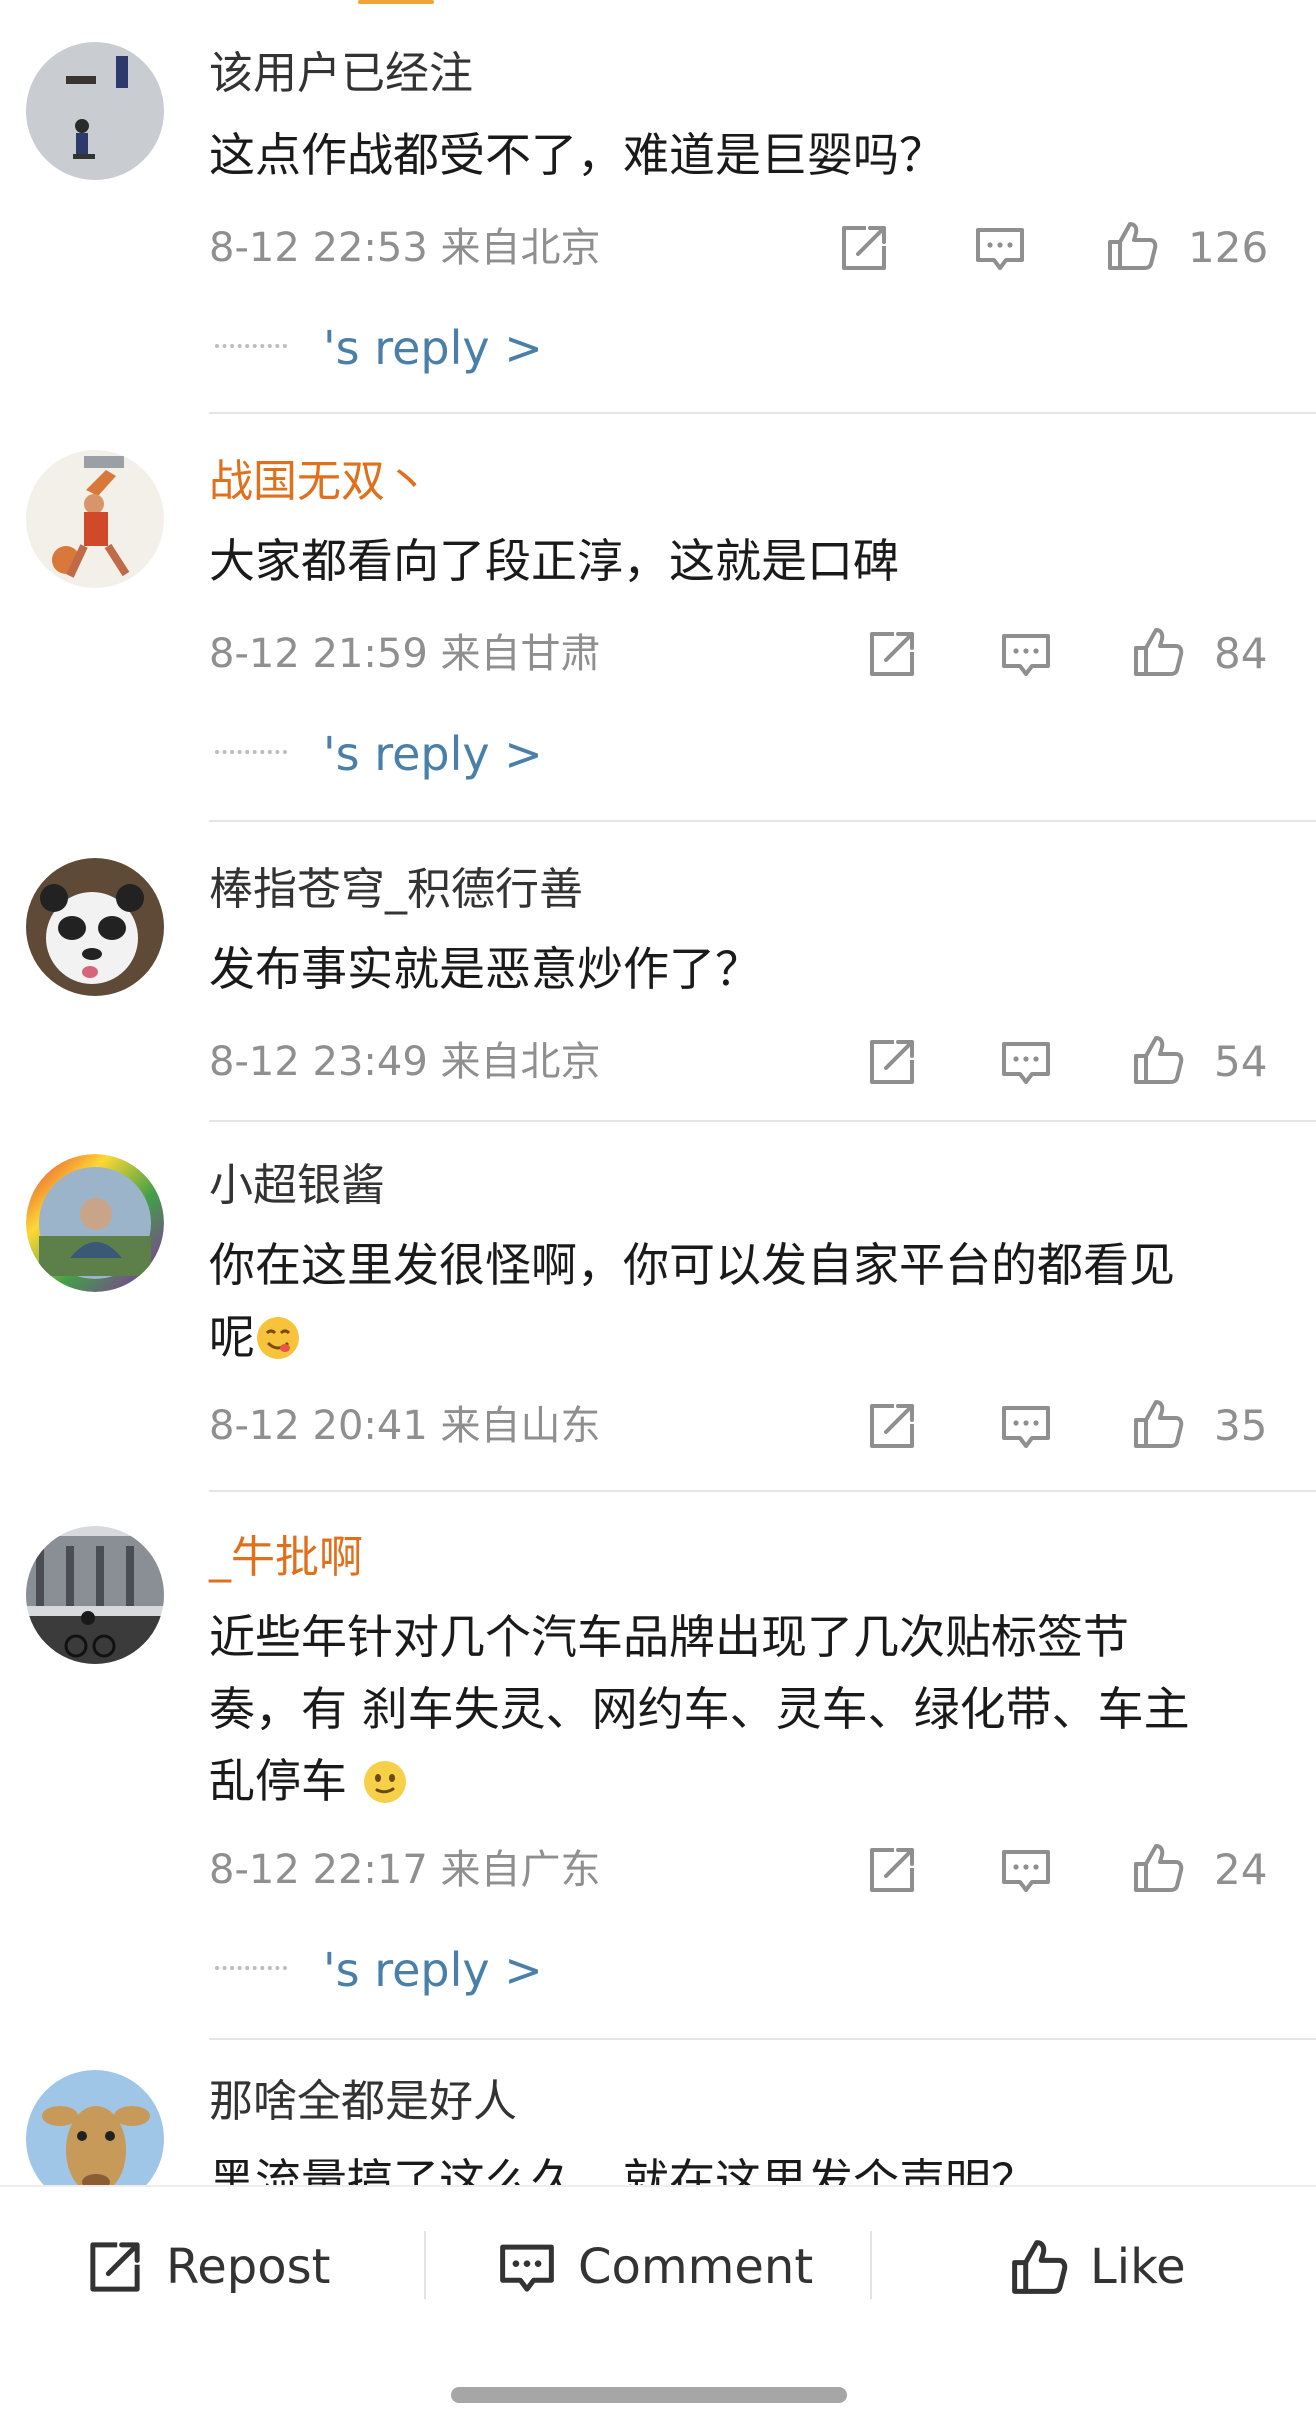  Describe the element at coordinates (746, 1337) in the screenshot. I see `comment-text-line: 呢` at that location.